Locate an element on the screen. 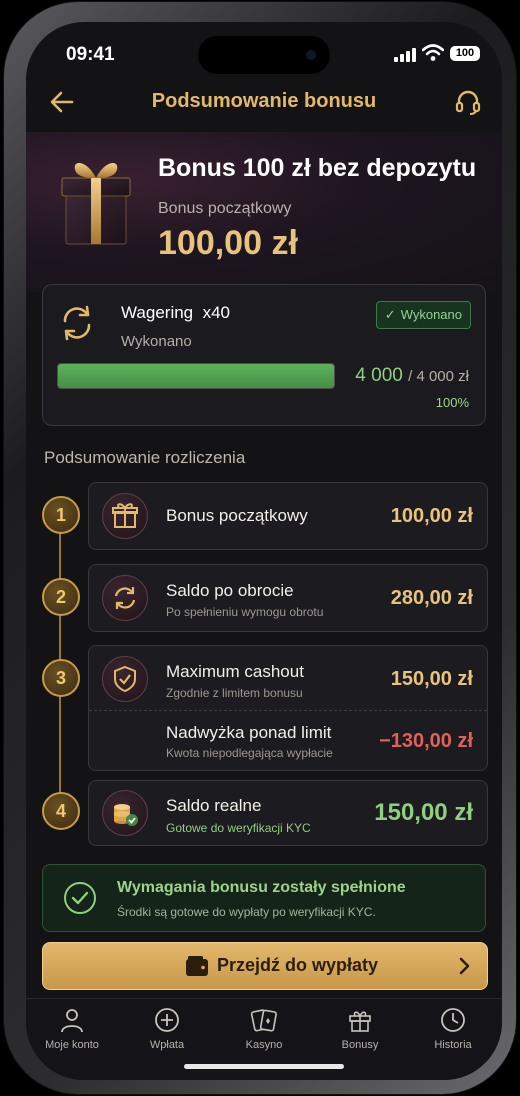 This screenshot has width=520, height=1096. progress-percent: 100% is located at coordinates (452, 402).